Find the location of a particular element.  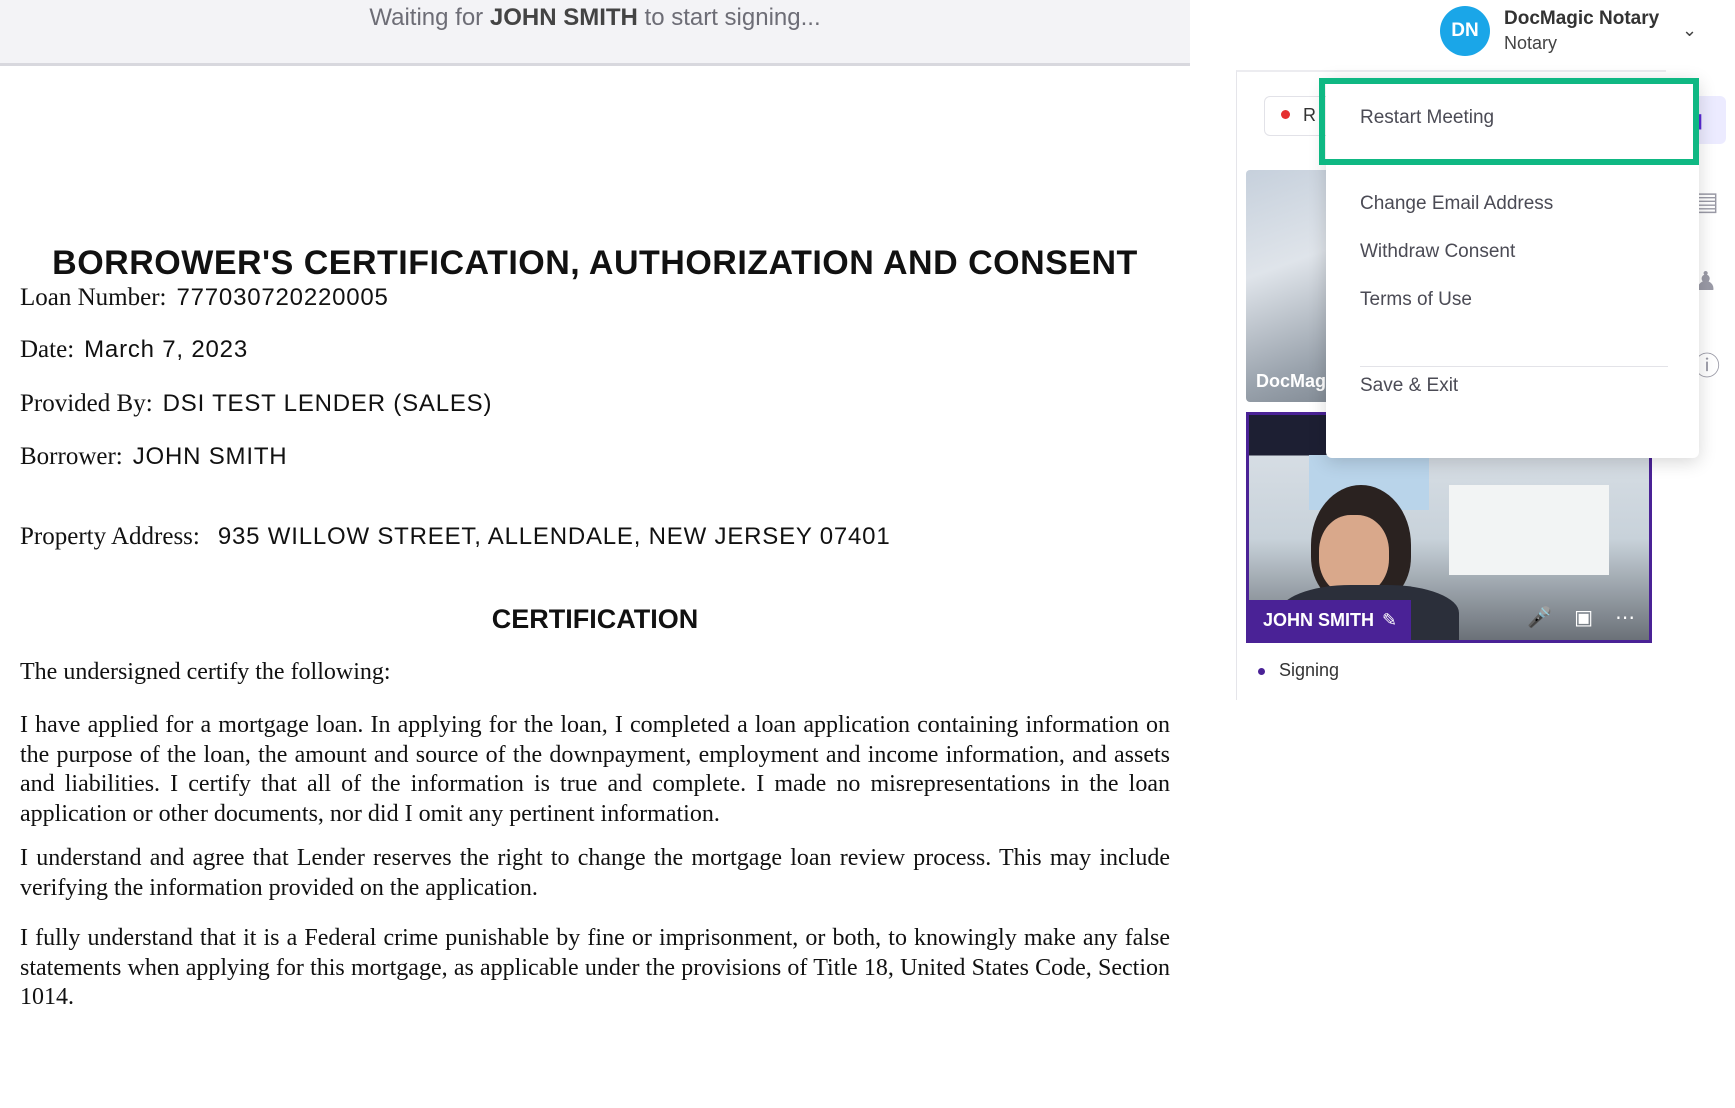

pencil-icon: ✎ is located at coordinates (1389, 620).